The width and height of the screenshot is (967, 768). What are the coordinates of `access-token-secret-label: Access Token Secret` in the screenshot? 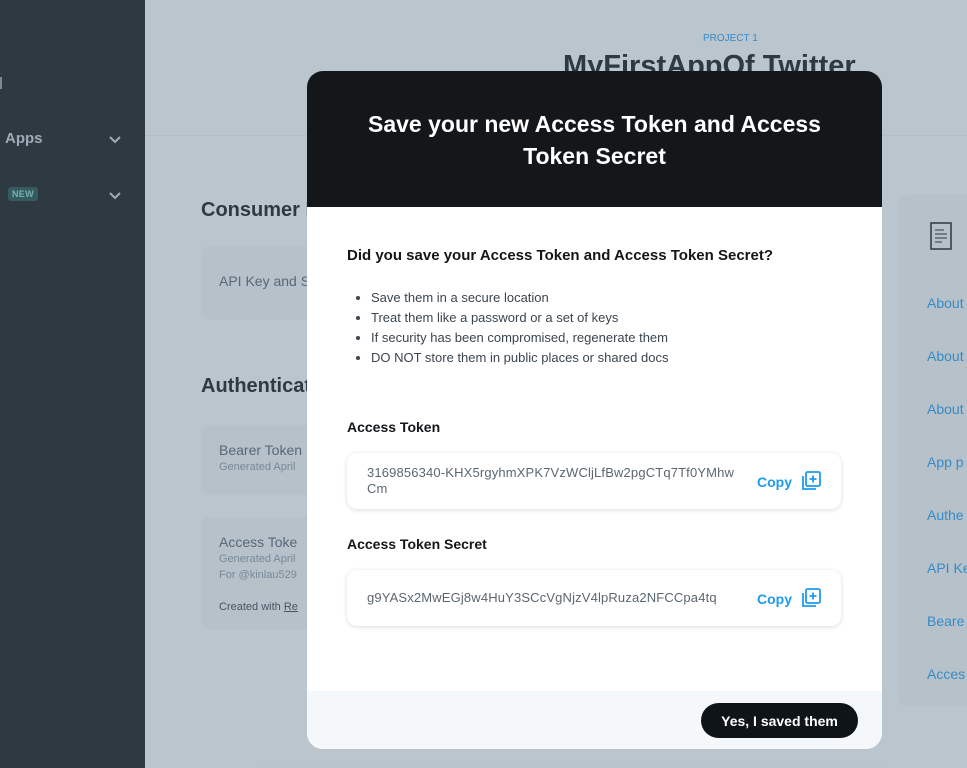 It's located at (417, 544).